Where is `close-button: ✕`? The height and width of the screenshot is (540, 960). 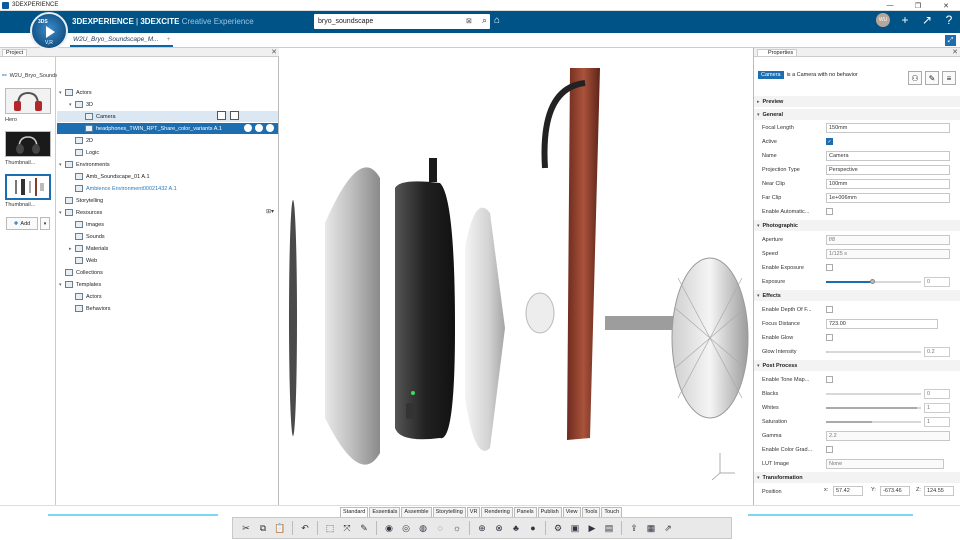
close-button: ✕ is located at coordinates (946, 5).